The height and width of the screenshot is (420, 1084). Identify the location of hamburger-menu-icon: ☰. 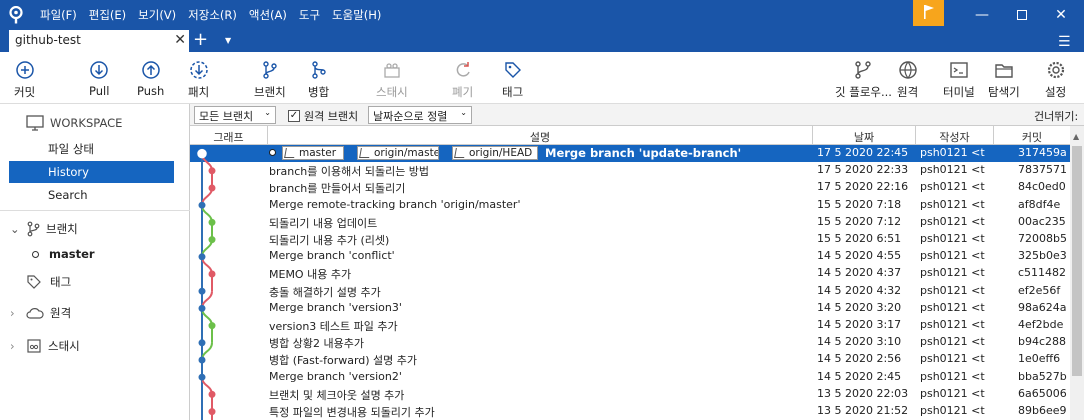
(1064, 42).